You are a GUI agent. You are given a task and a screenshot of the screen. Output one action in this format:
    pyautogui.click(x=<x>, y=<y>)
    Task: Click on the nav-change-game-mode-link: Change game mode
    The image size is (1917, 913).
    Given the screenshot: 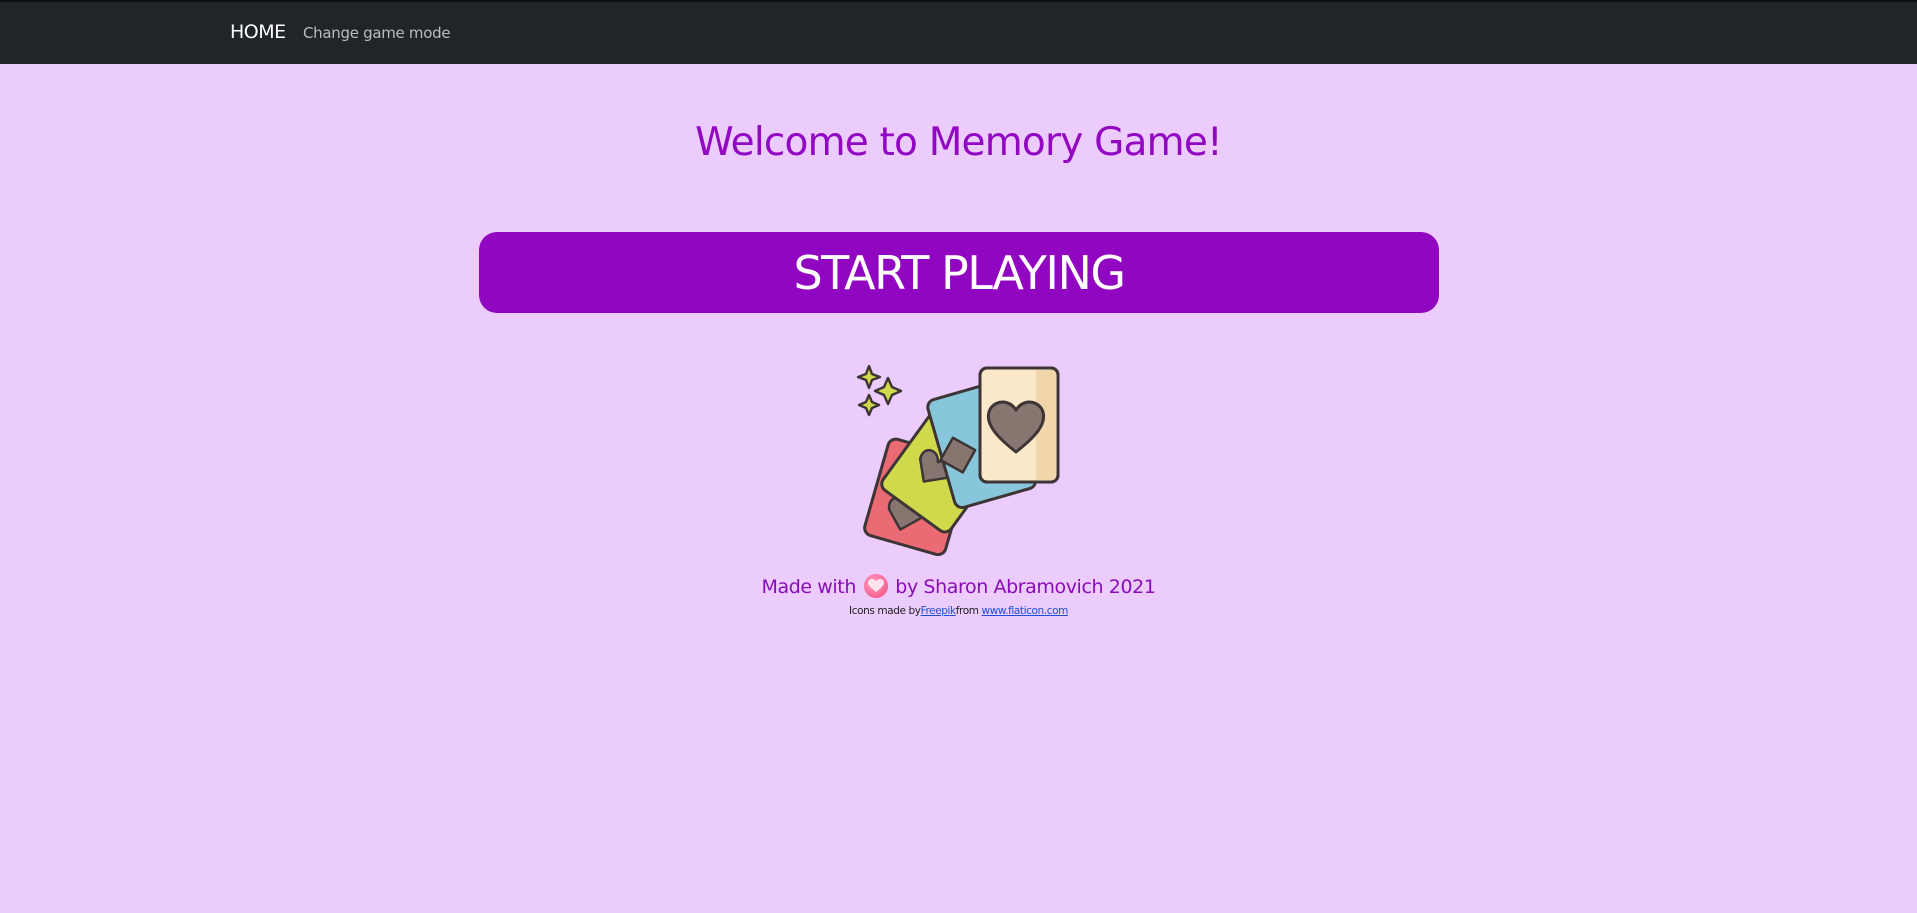 What is the action you would take?
    pyautogui.click(x=377, y=33)
    